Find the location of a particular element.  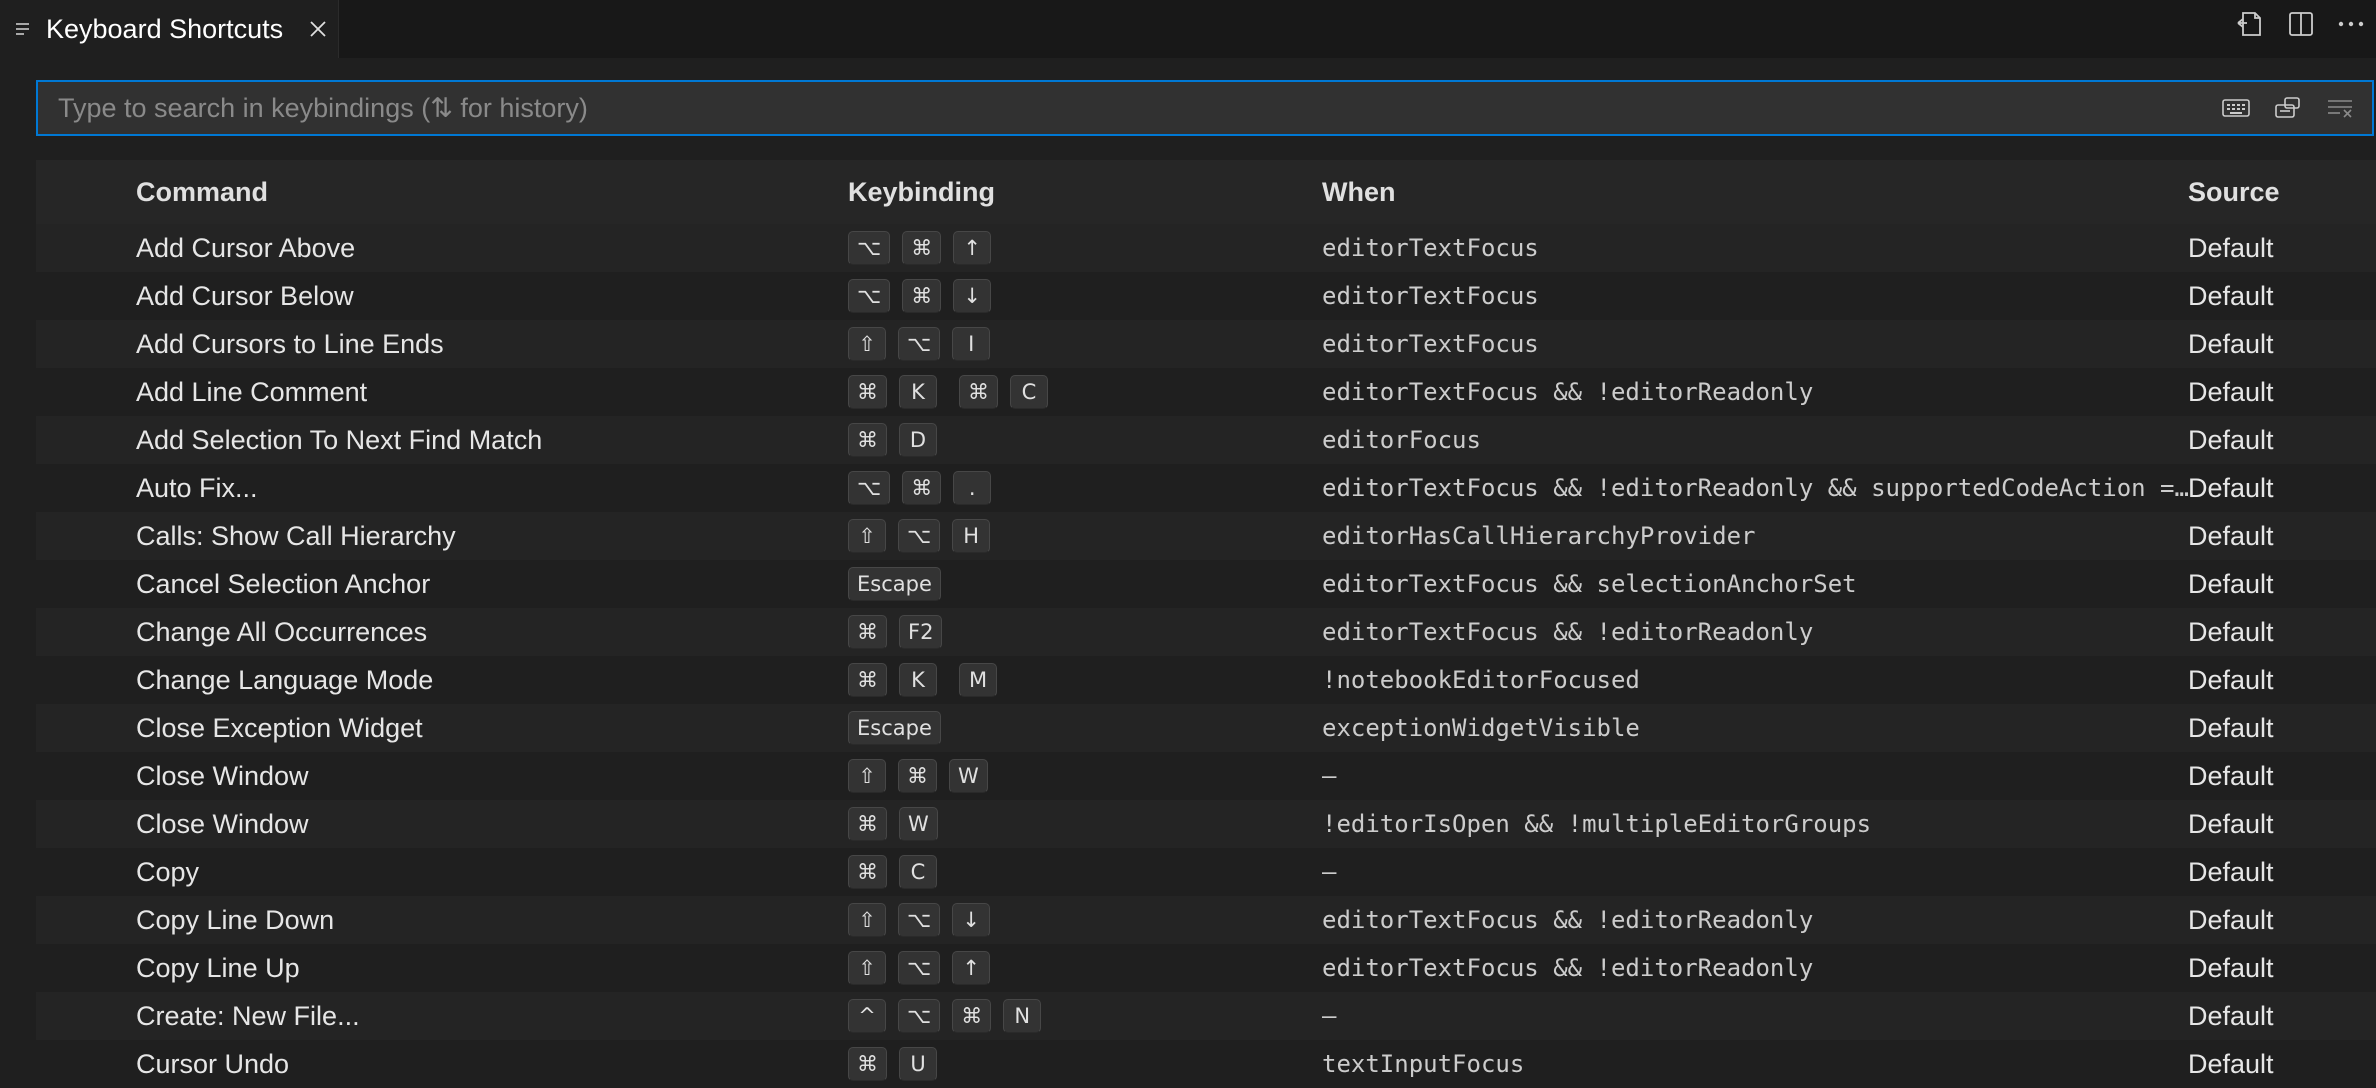

clear-search-icon is located at coordinates (2340, 108).